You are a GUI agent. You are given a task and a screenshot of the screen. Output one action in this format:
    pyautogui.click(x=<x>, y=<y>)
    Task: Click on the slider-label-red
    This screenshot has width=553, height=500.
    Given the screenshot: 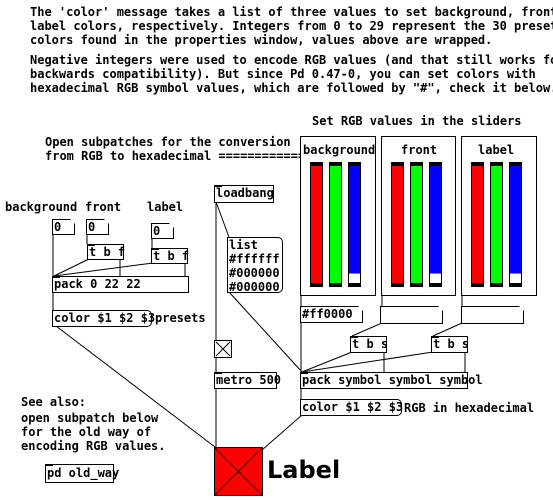 What is the action you would take?
    pyautogui.click(x=477, y=224)
    